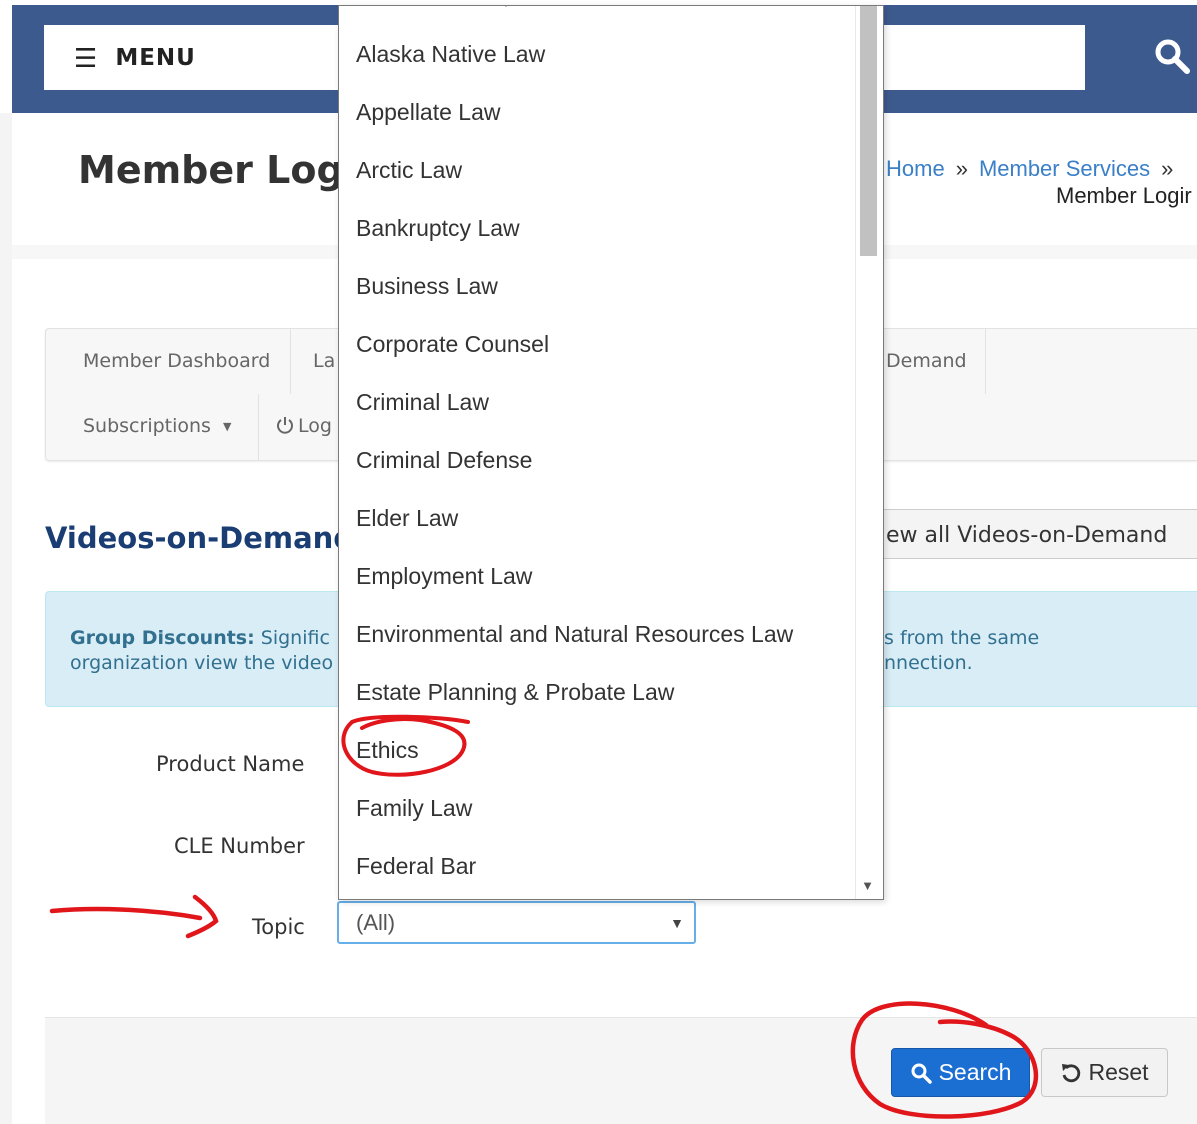 The height and width of the screenshot is (1124, 1197). I want to click on topic-arrow-annotation, so click(126, 913).